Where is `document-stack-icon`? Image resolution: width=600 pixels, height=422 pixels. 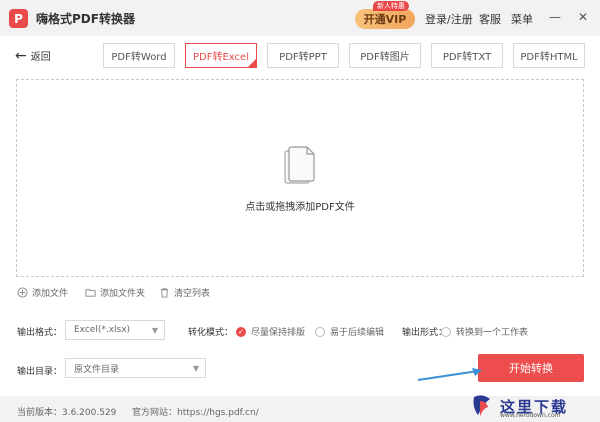 document-stack-icon is located at coordinates (299, 165).